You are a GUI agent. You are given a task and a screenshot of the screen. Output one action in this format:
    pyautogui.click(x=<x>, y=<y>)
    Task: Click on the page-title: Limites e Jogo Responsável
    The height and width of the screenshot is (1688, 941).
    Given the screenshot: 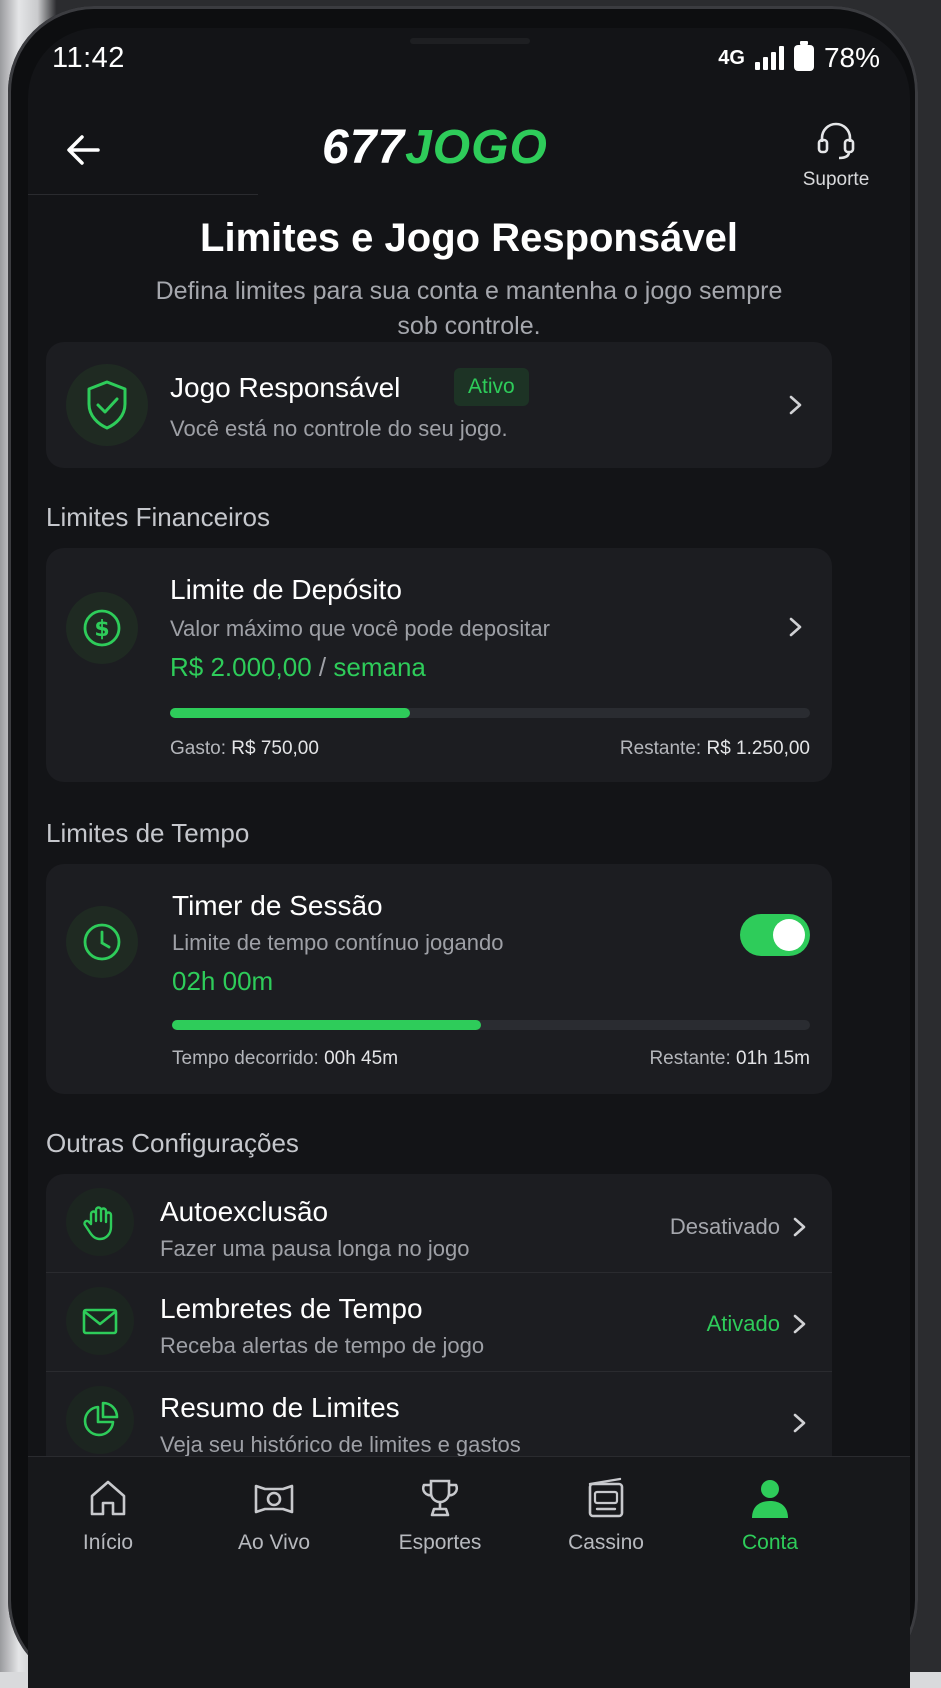 What is the action you would take?
    pyautogui.click(x=469, y=238)
    